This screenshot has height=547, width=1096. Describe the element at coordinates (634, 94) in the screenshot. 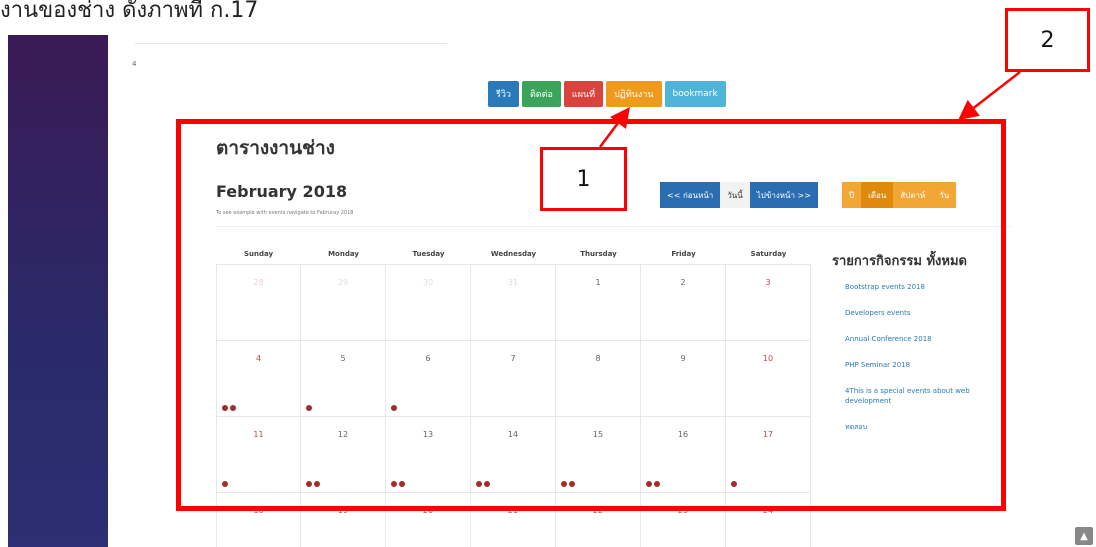

I see `calendar-button: ปฏิทินงาน` at that location.